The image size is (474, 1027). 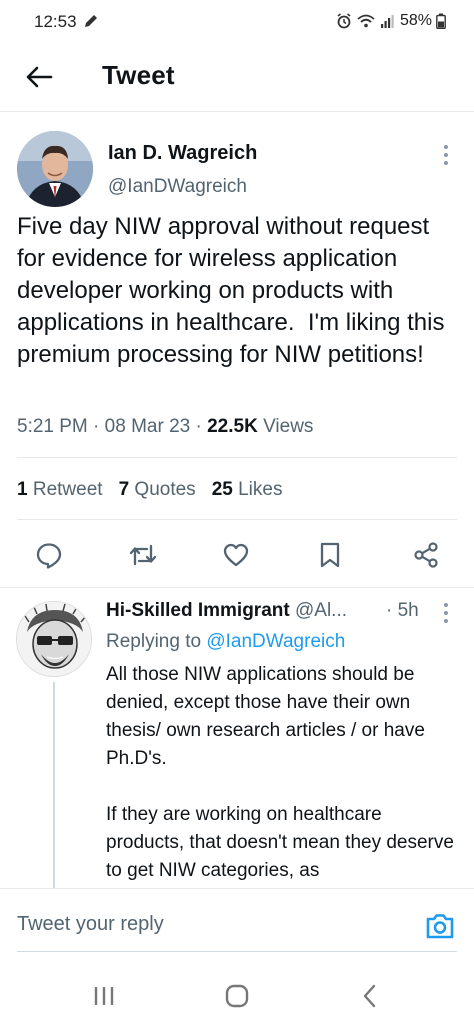 I want to click on battery-icon, so click(x=441, y=21).